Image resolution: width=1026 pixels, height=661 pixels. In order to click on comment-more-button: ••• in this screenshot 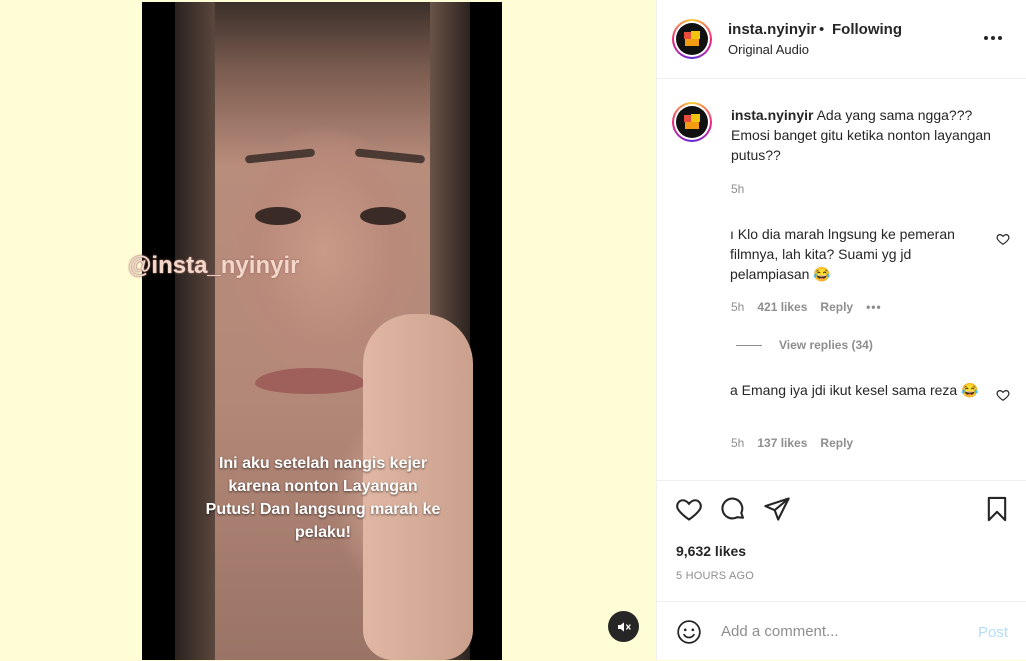, I will do `click(874, 307)`.